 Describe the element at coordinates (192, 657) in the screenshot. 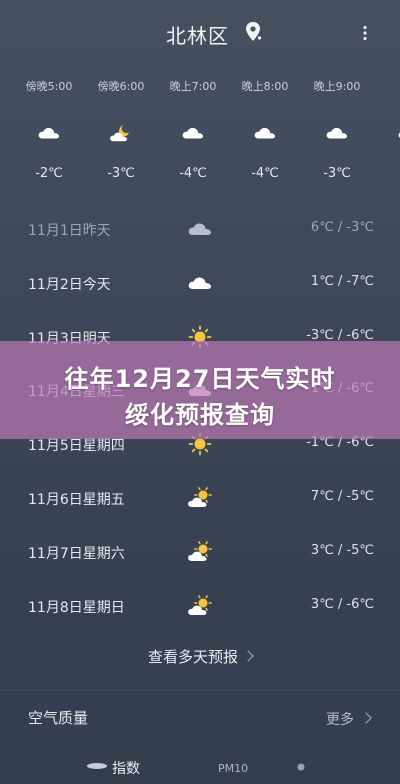

I see `forecast-link-label: 查看多天预报` at that location.